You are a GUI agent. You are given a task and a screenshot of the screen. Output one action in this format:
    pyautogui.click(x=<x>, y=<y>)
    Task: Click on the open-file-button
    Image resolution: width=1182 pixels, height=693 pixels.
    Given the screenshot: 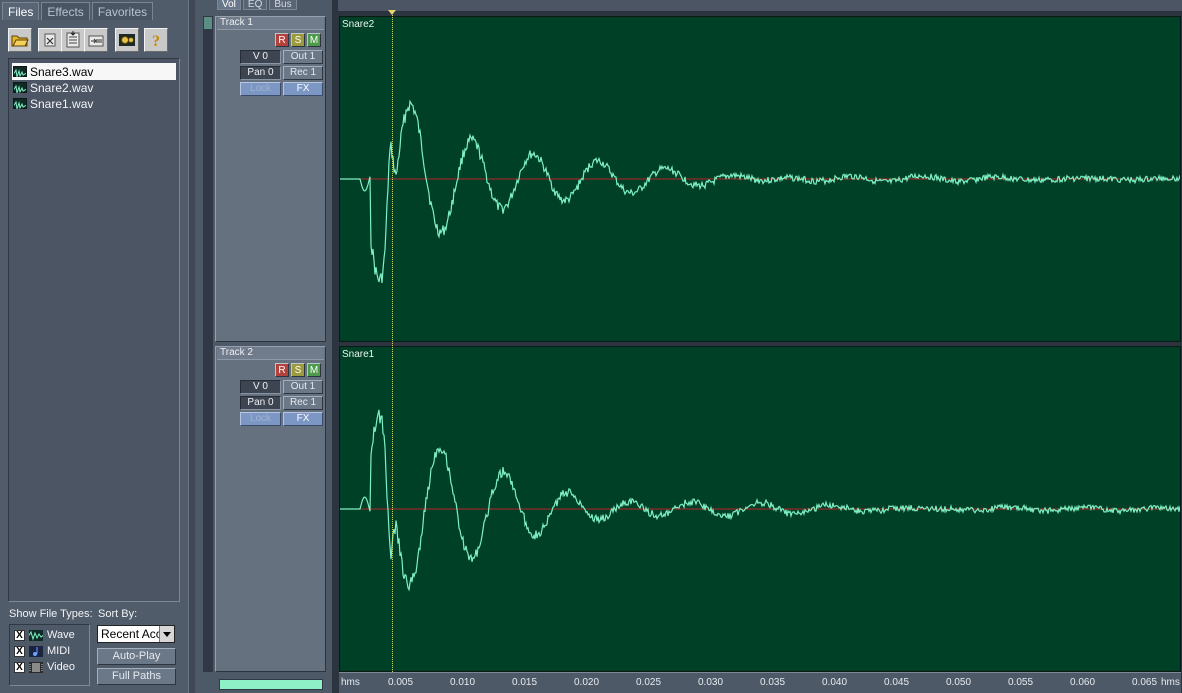 What is the action you would take?
    pyautogui.click(x=20, y=40)
    